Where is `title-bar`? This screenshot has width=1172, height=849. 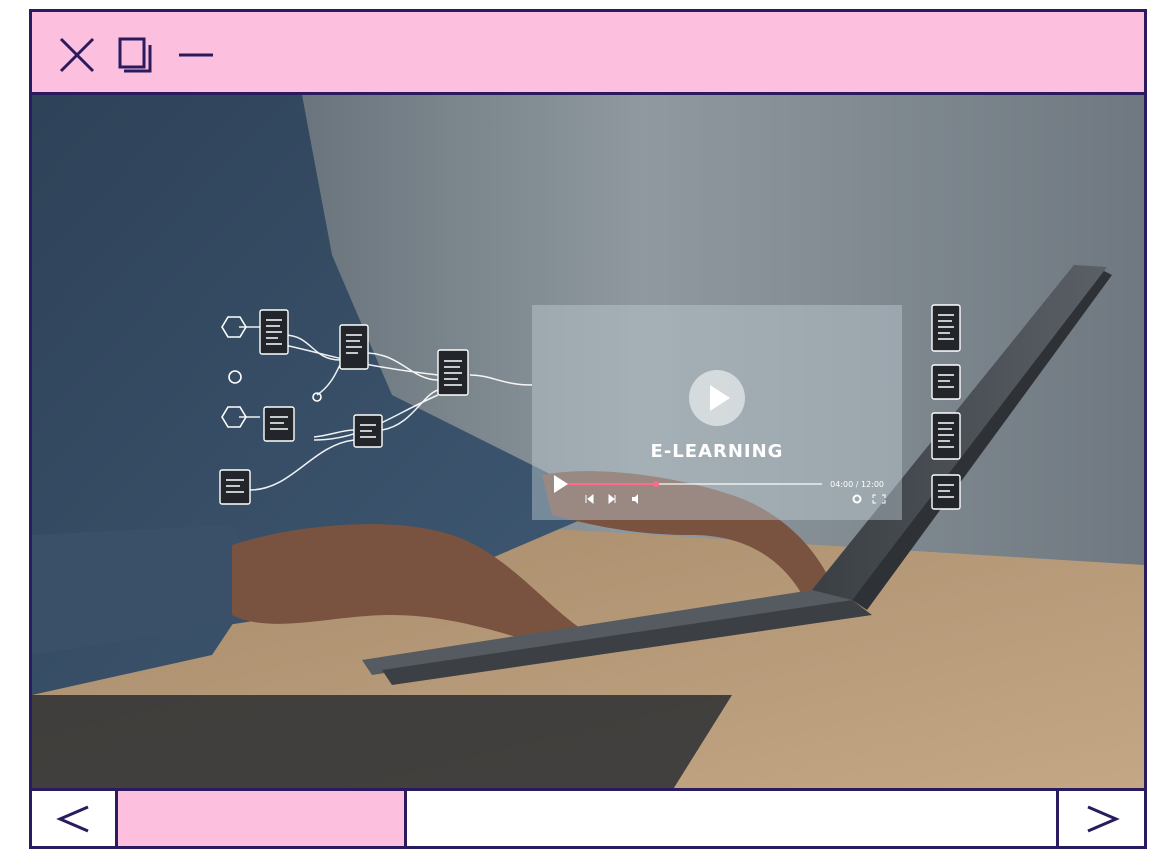
title-bar is located at coordinates (588, 53).